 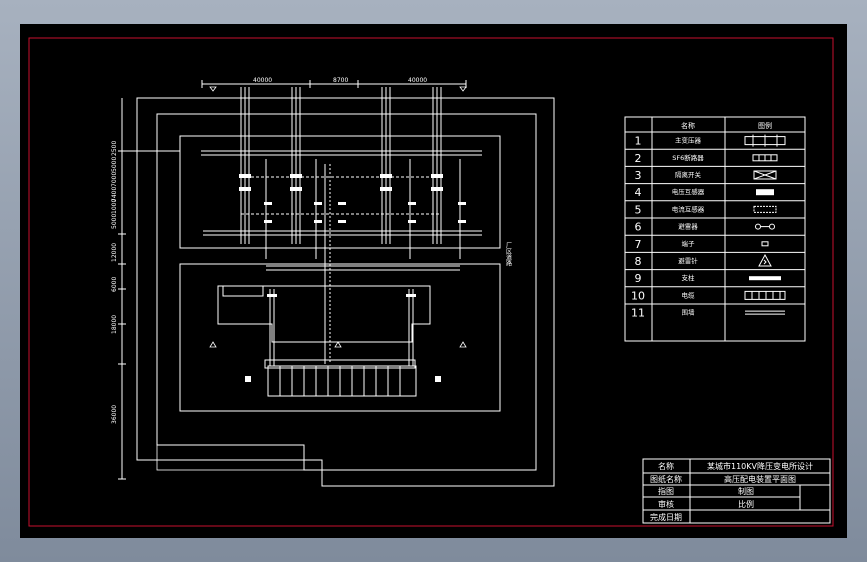 What do you see at coordinates (688, 208) in the screenshot?
I see `legend-row-name: 电流互感器` at bounding box center [688, 208].